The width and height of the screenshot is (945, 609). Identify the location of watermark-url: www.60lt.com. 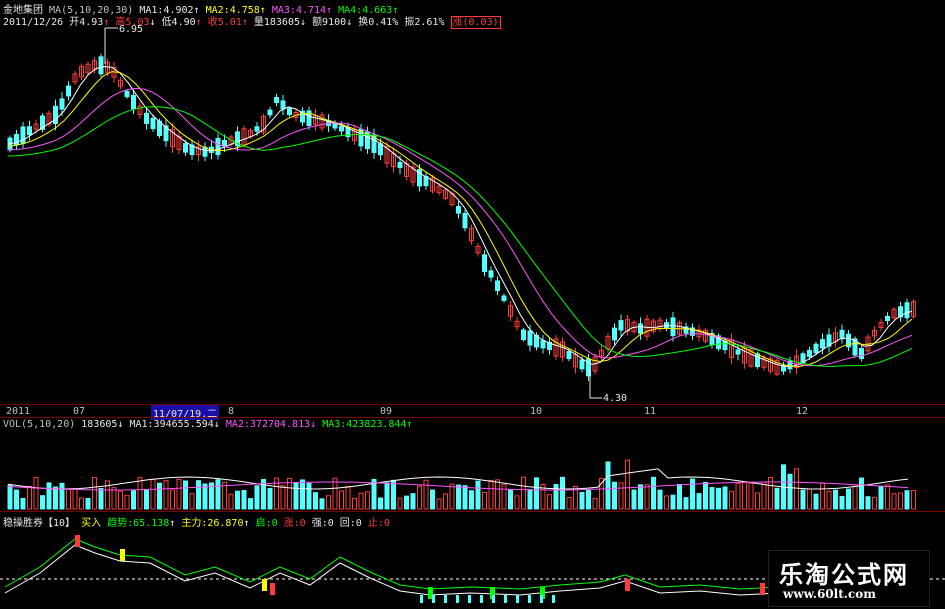
(829, 594).